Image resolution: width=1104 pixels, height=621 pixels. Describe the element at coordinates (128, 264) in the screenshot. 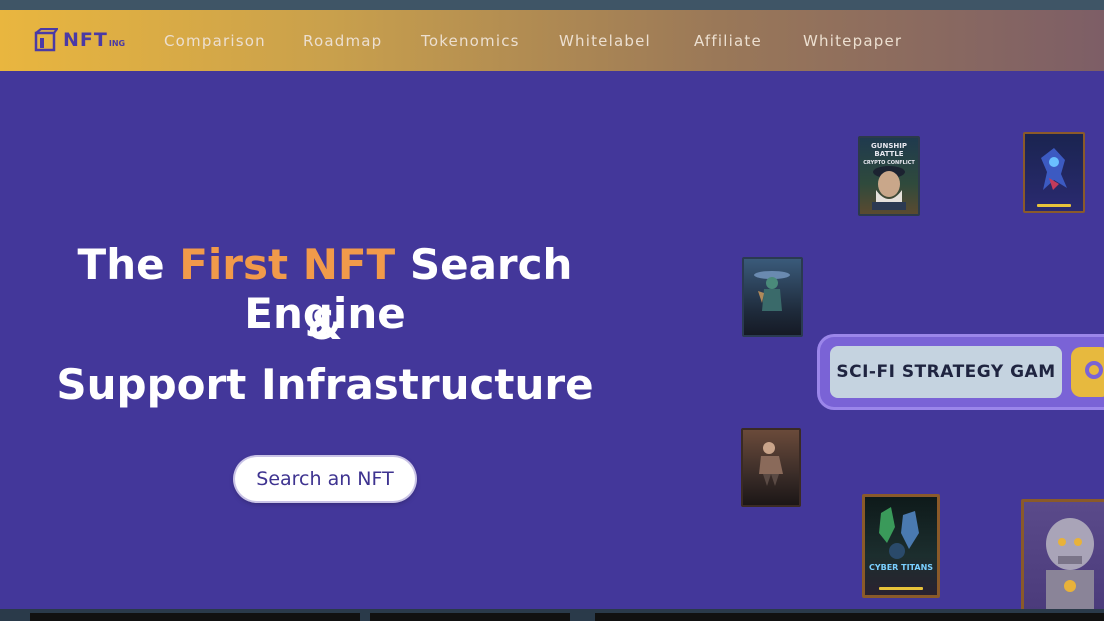

I see `hero-title-pre: The` at that location.